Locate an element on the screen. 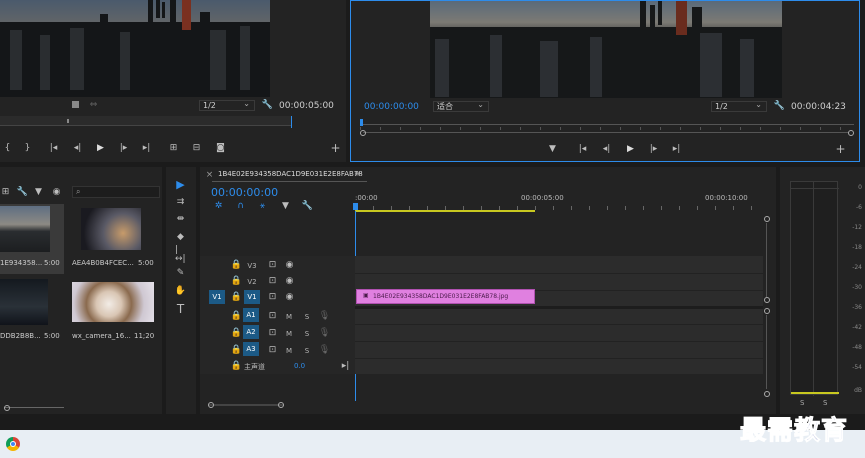 The width and height of the screenshot is (865, 458). track-select-tool-icon: ⇉ is located at coordinates (180, 202).